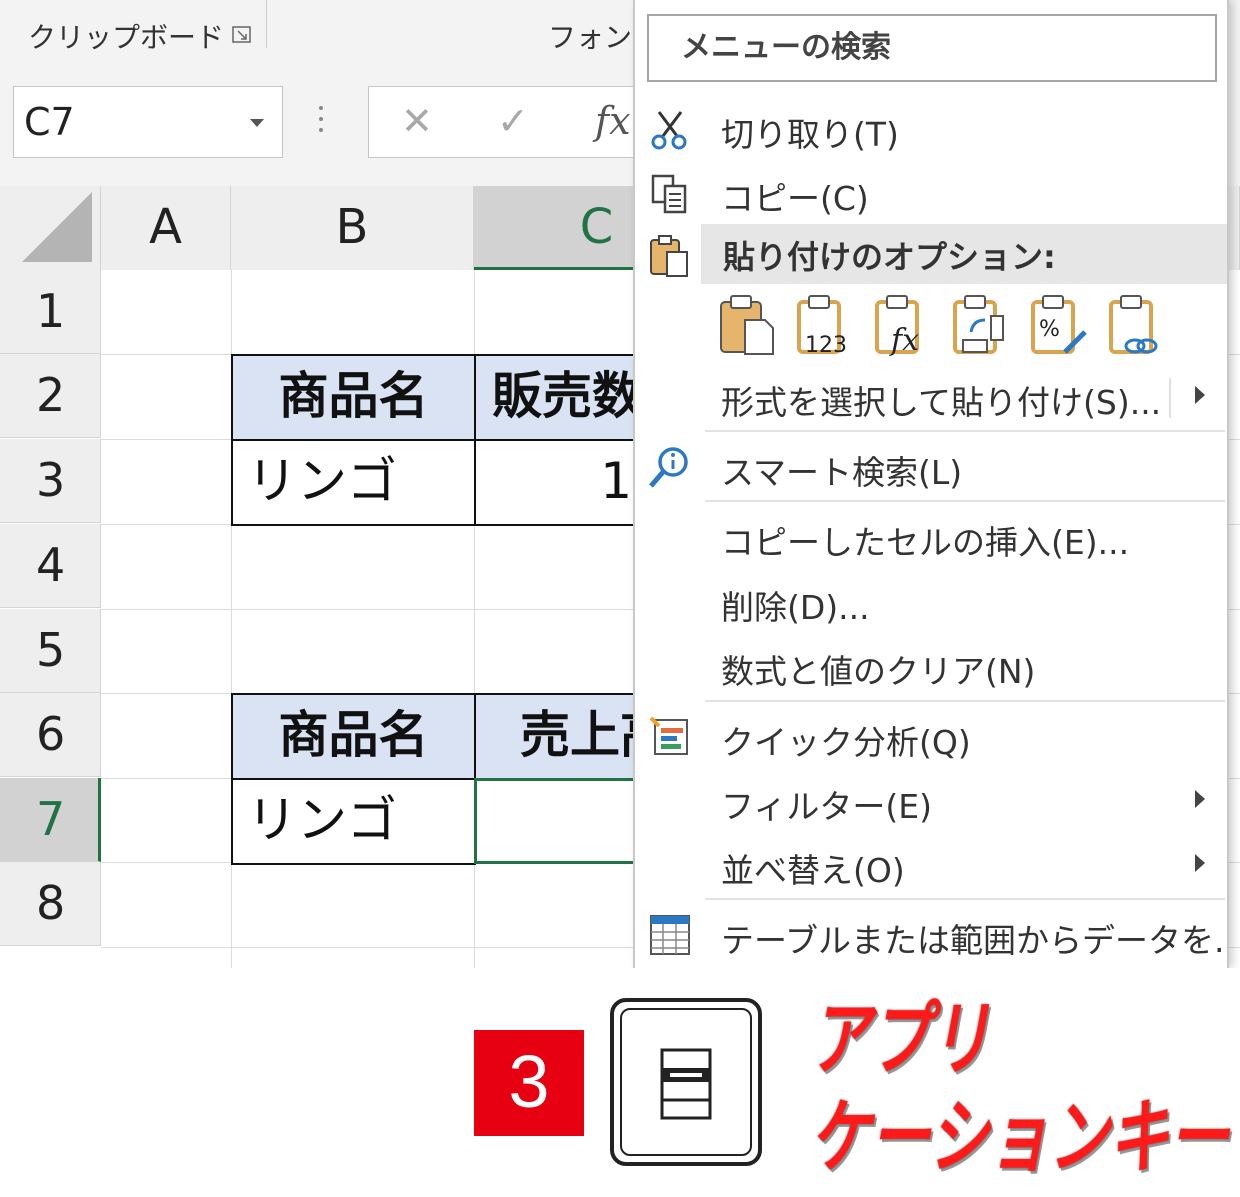 The image size is (1240, 1197). Describe the element at coordinates (50, 820) in the screenshot. I see `row-header-7: 7` at that location.